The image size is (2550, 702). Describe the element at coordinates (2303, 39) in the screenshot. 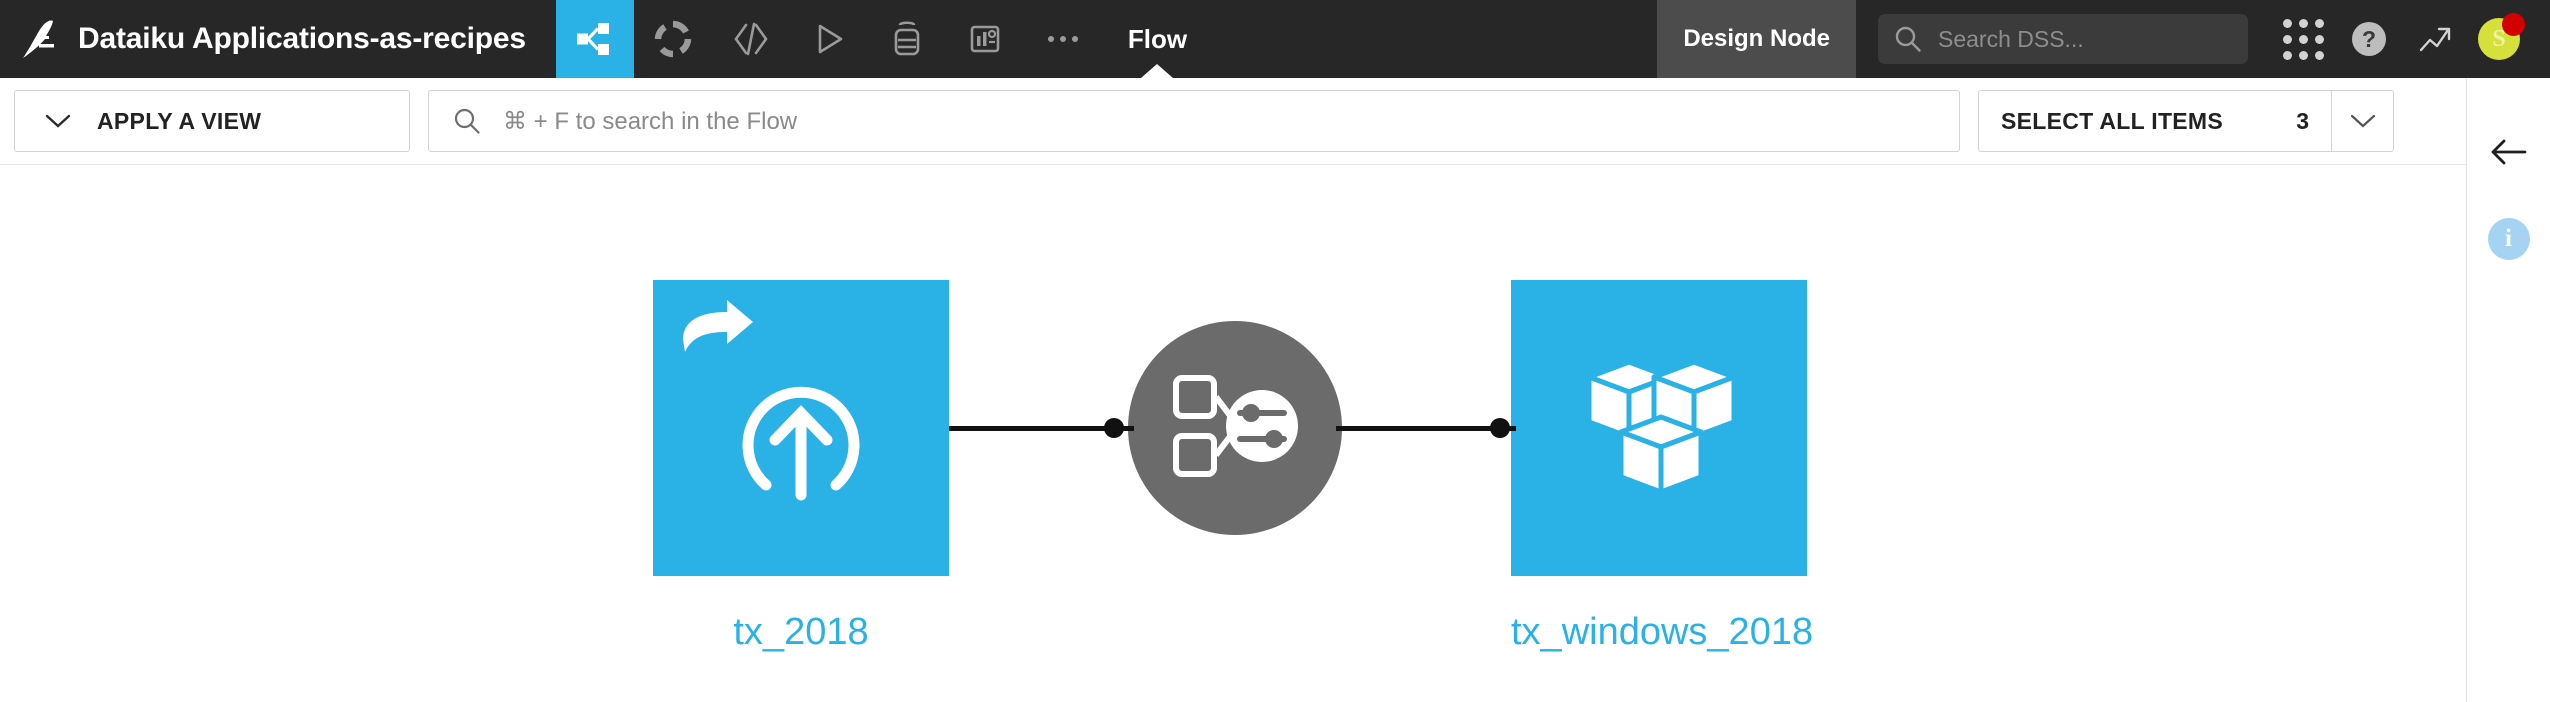

I see `apps-grid-icon` at that location.